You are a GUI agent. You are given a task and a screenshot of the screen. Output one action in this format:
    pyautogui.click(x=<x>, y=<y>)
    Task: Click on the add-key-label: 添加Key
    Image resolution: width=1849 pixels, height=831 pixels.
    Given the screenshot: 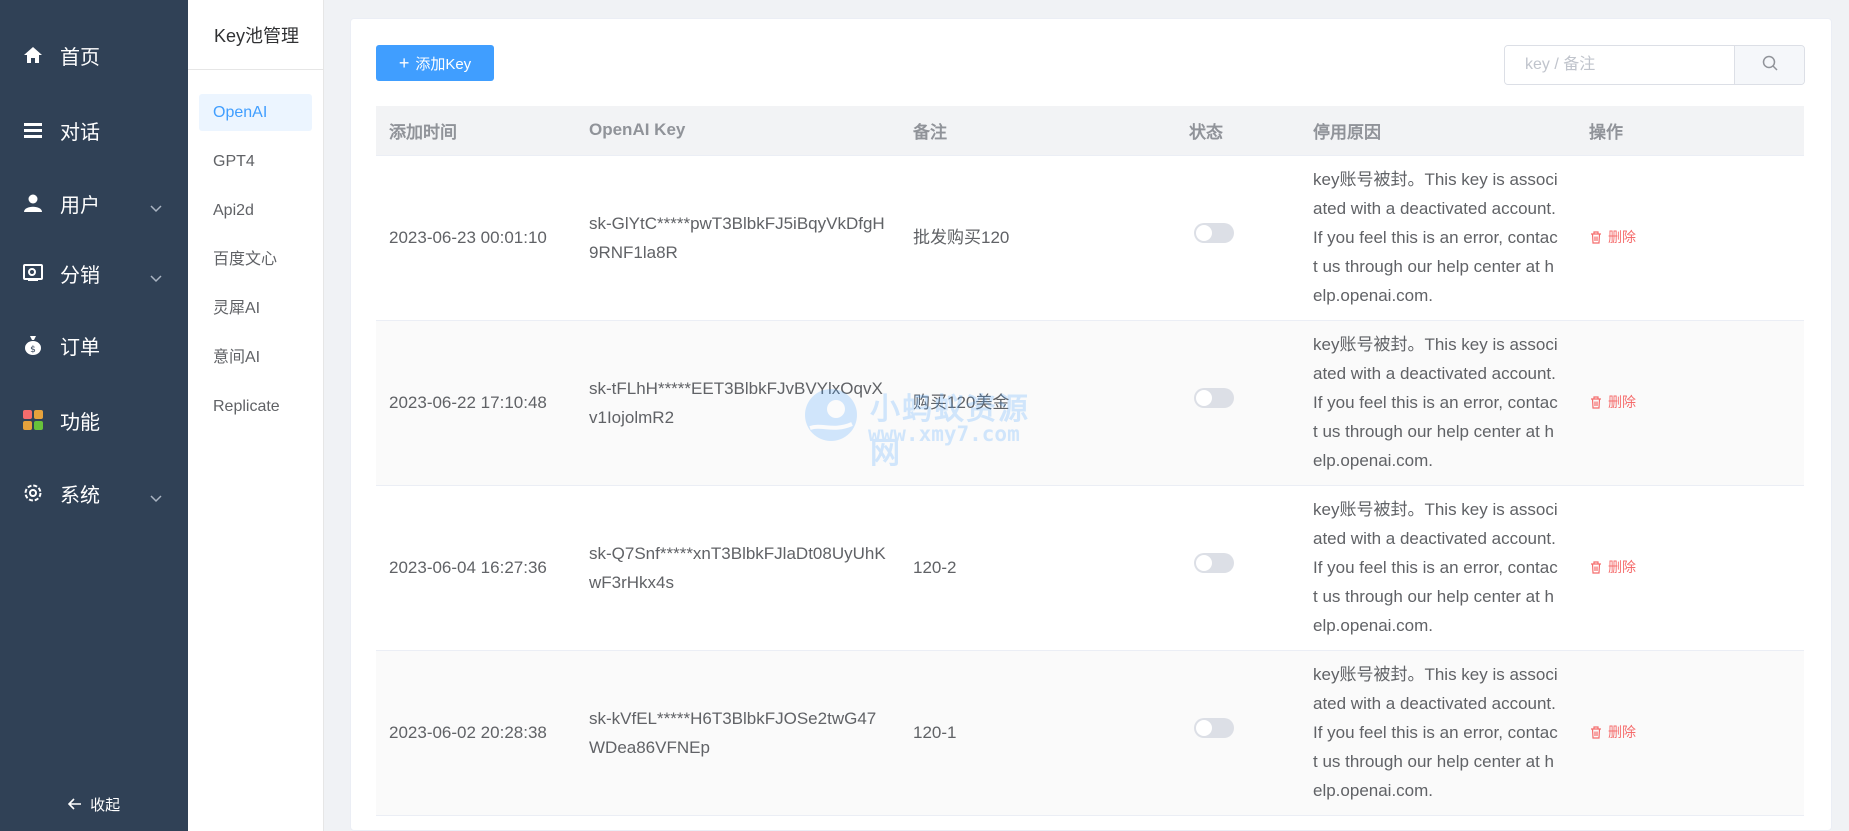 What is the action you would take?
    pyautogui.click(x=443, y=64)
    